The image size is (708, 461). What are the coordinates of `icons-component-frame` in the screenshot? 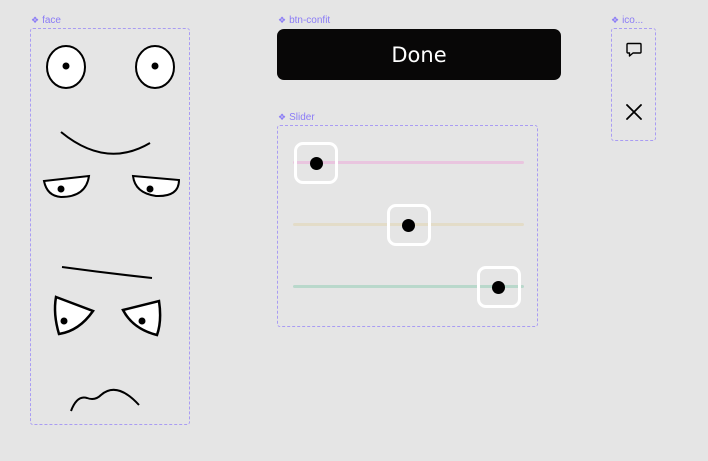 It's located at (633, 84).